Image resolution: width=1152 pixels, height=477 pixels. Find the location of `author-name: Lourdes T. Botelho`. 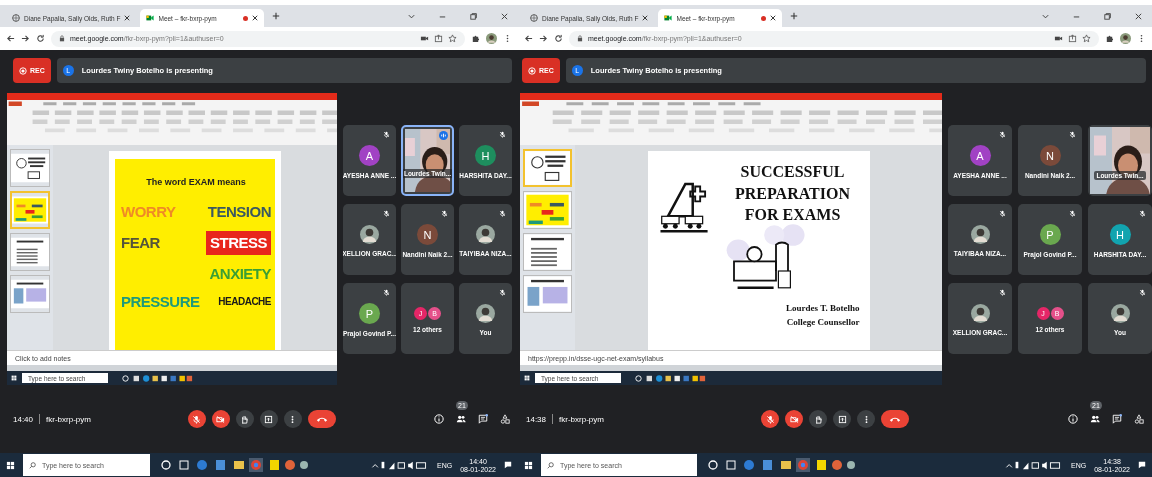

author-name: Lourdes T. Botelho is located at coordinates (823, 308).